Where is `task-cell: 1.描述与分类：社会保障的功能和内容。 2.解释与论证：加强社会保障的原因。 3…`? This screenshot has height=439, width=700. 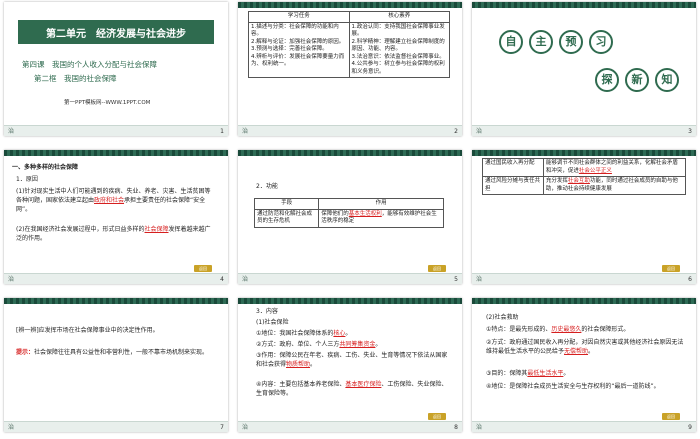 task-cell: 1.描述与分类：社会保障的功能和内容。 2.解释与论证：加强社会保障的原因。 3… is located at coordinates (299, 49).